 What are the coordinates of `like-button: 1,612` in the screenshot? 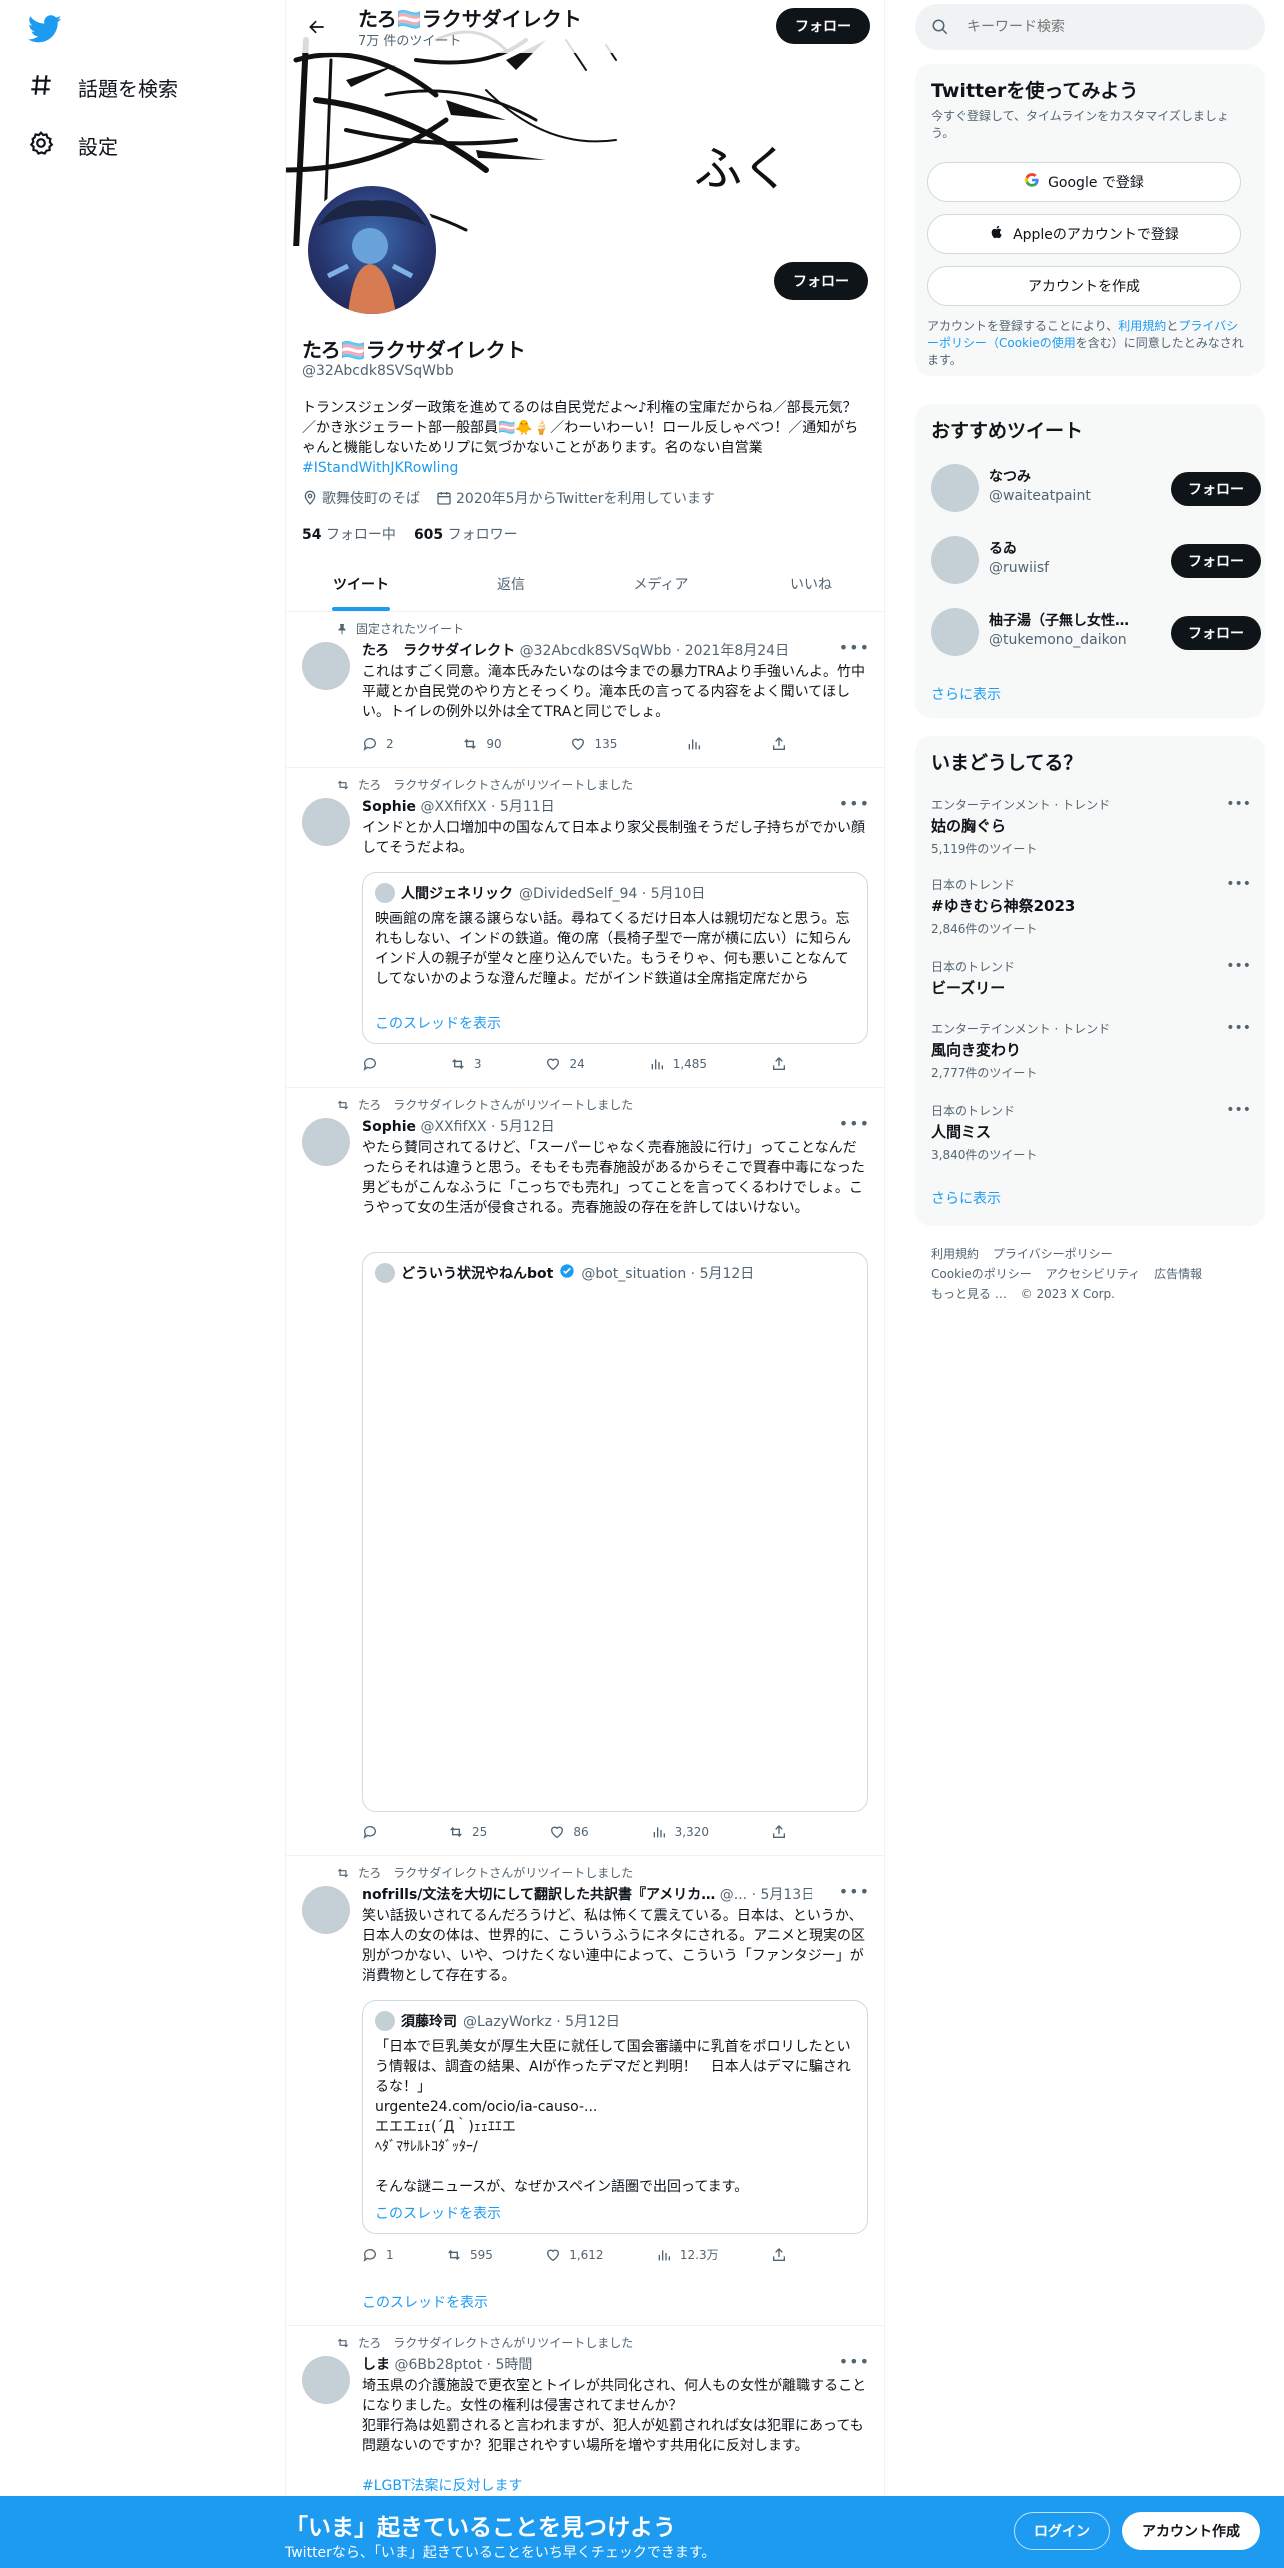 It's located at (574, 2254).